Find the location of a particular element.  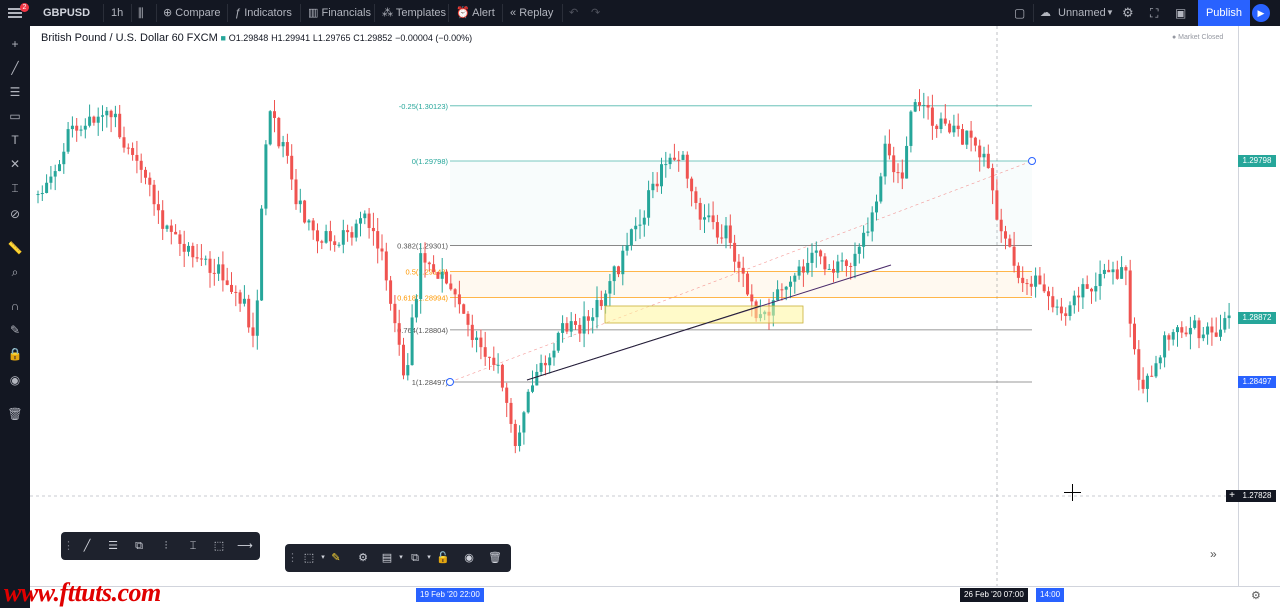

market-status: ● Market Closed is located at coordinates (1198, 37).